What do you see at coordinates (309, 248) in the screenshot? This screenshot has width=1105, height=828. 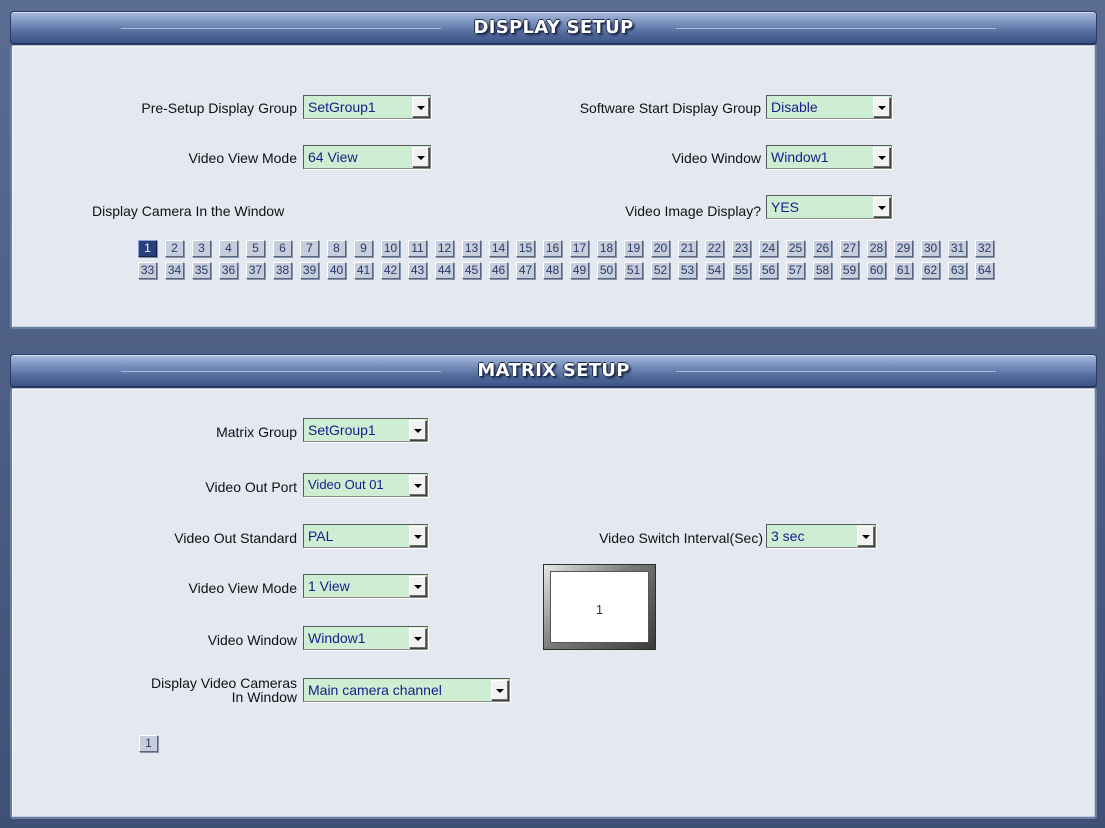 I see `camera-button-7: 7` at bounding box center [309, 248].